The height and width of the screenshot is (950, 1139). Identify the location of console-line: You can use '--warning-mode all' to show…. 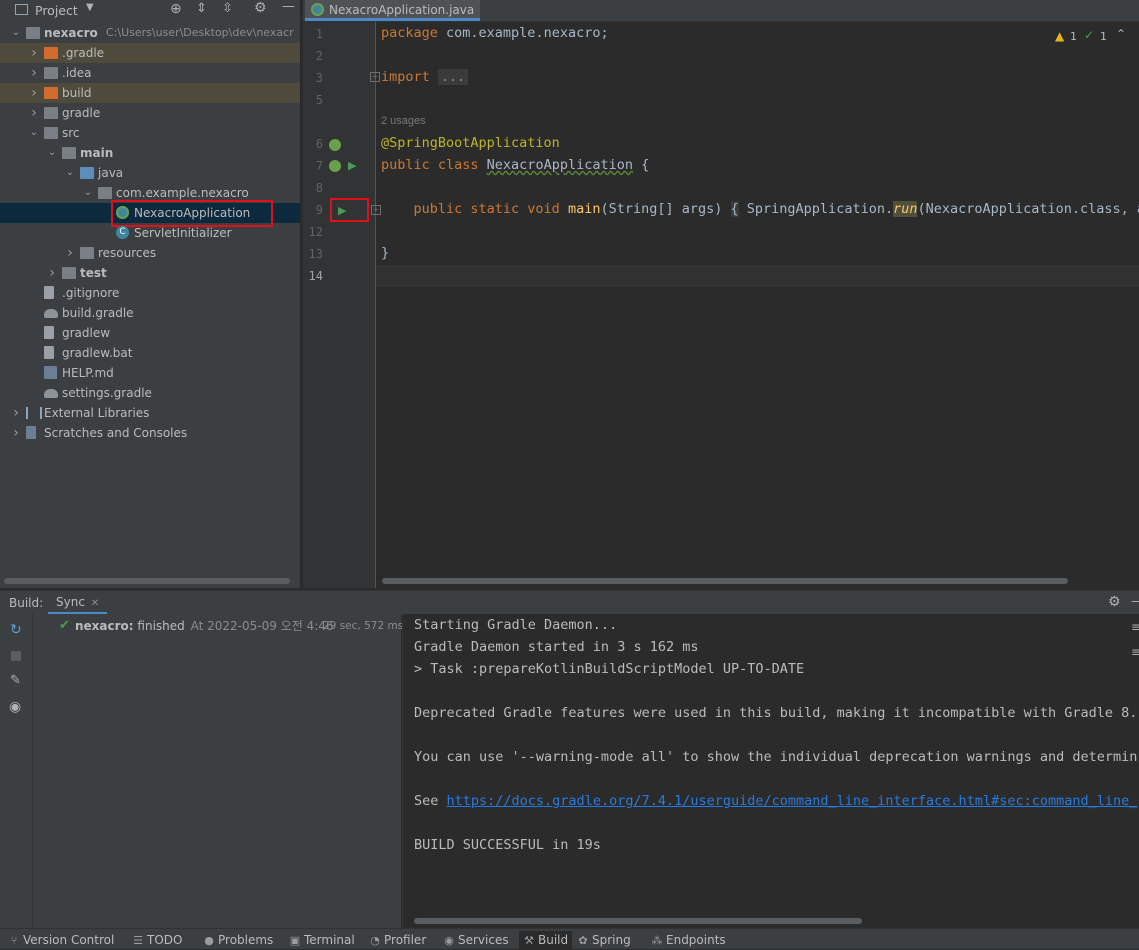
(776, 757).